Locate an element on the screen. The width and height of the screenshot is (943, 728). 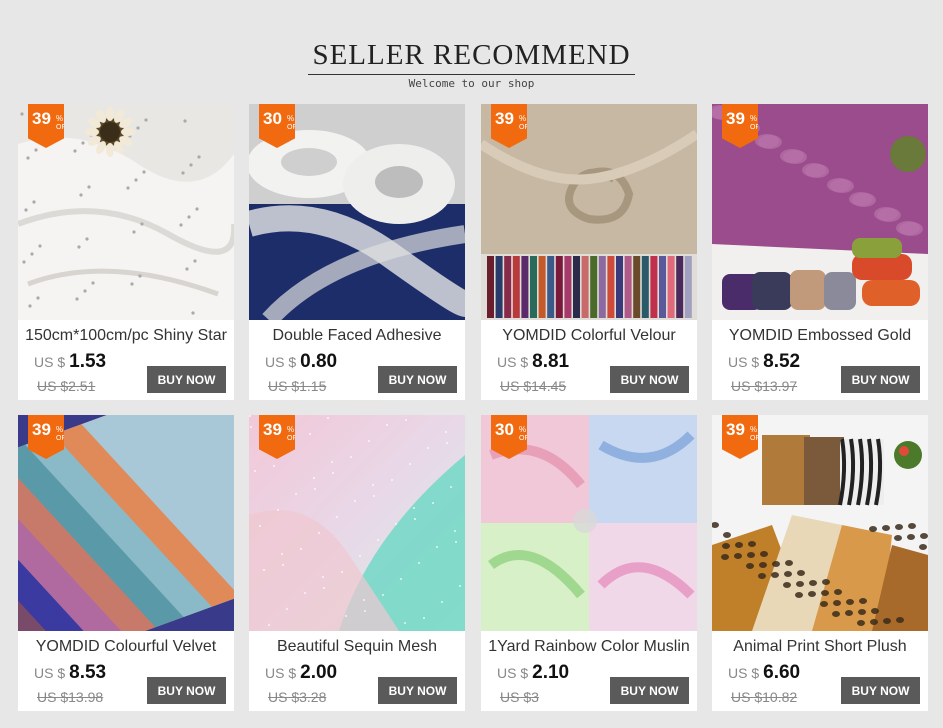
price-row: US $0.80 is located at coordinates (301, 362).